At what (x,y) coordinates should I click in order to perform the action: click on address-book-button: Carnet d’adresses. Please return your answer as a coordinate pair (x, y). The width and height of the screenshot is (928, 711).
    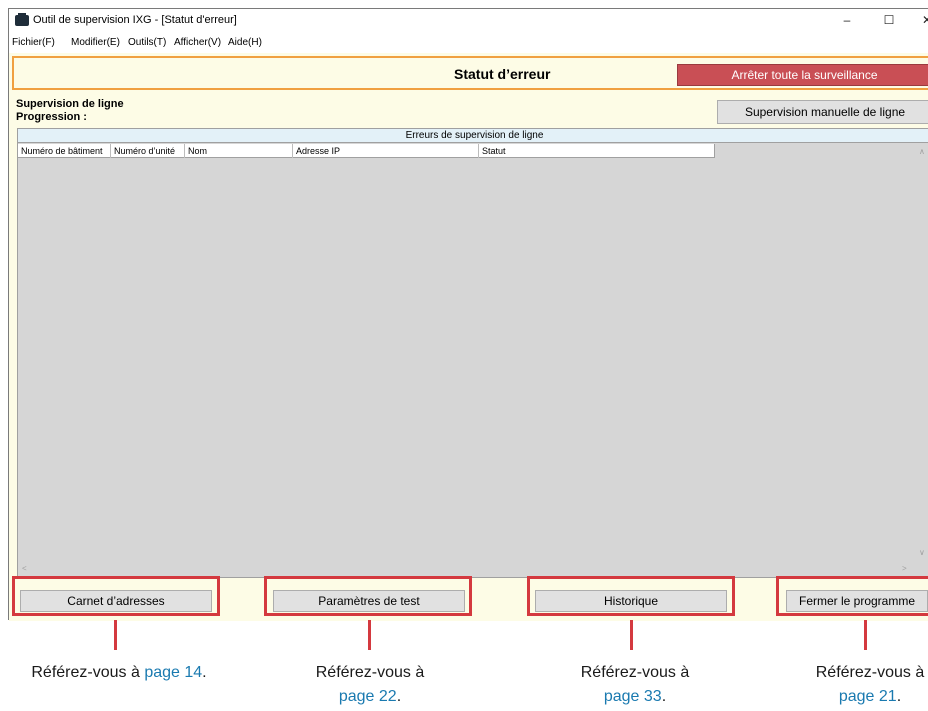
    Looking at the image, I should click on (116, 601).